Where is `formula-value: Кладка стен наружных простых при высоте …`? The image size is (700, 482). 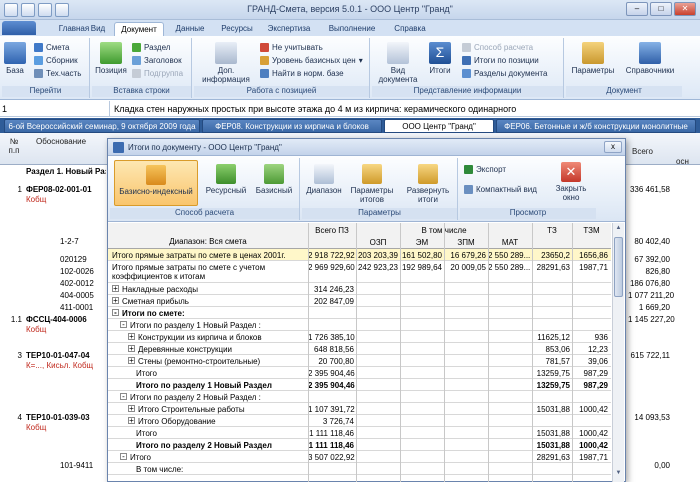
formula-value: Кладка стен наружных простых при высоте … is located at coordinates (315, 109).